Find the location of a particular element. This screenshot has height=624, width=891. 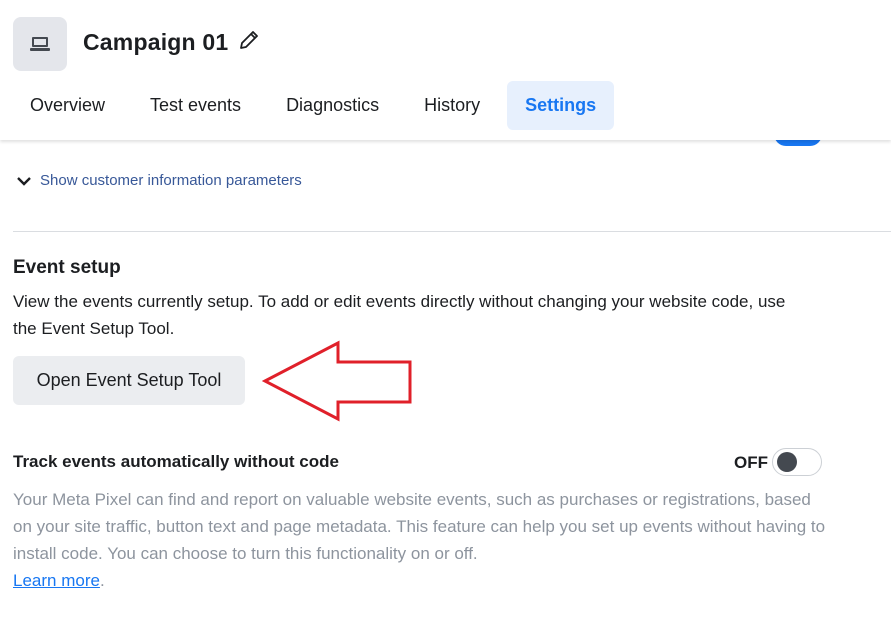

pencil-icon is located at coordinates (249, 40).